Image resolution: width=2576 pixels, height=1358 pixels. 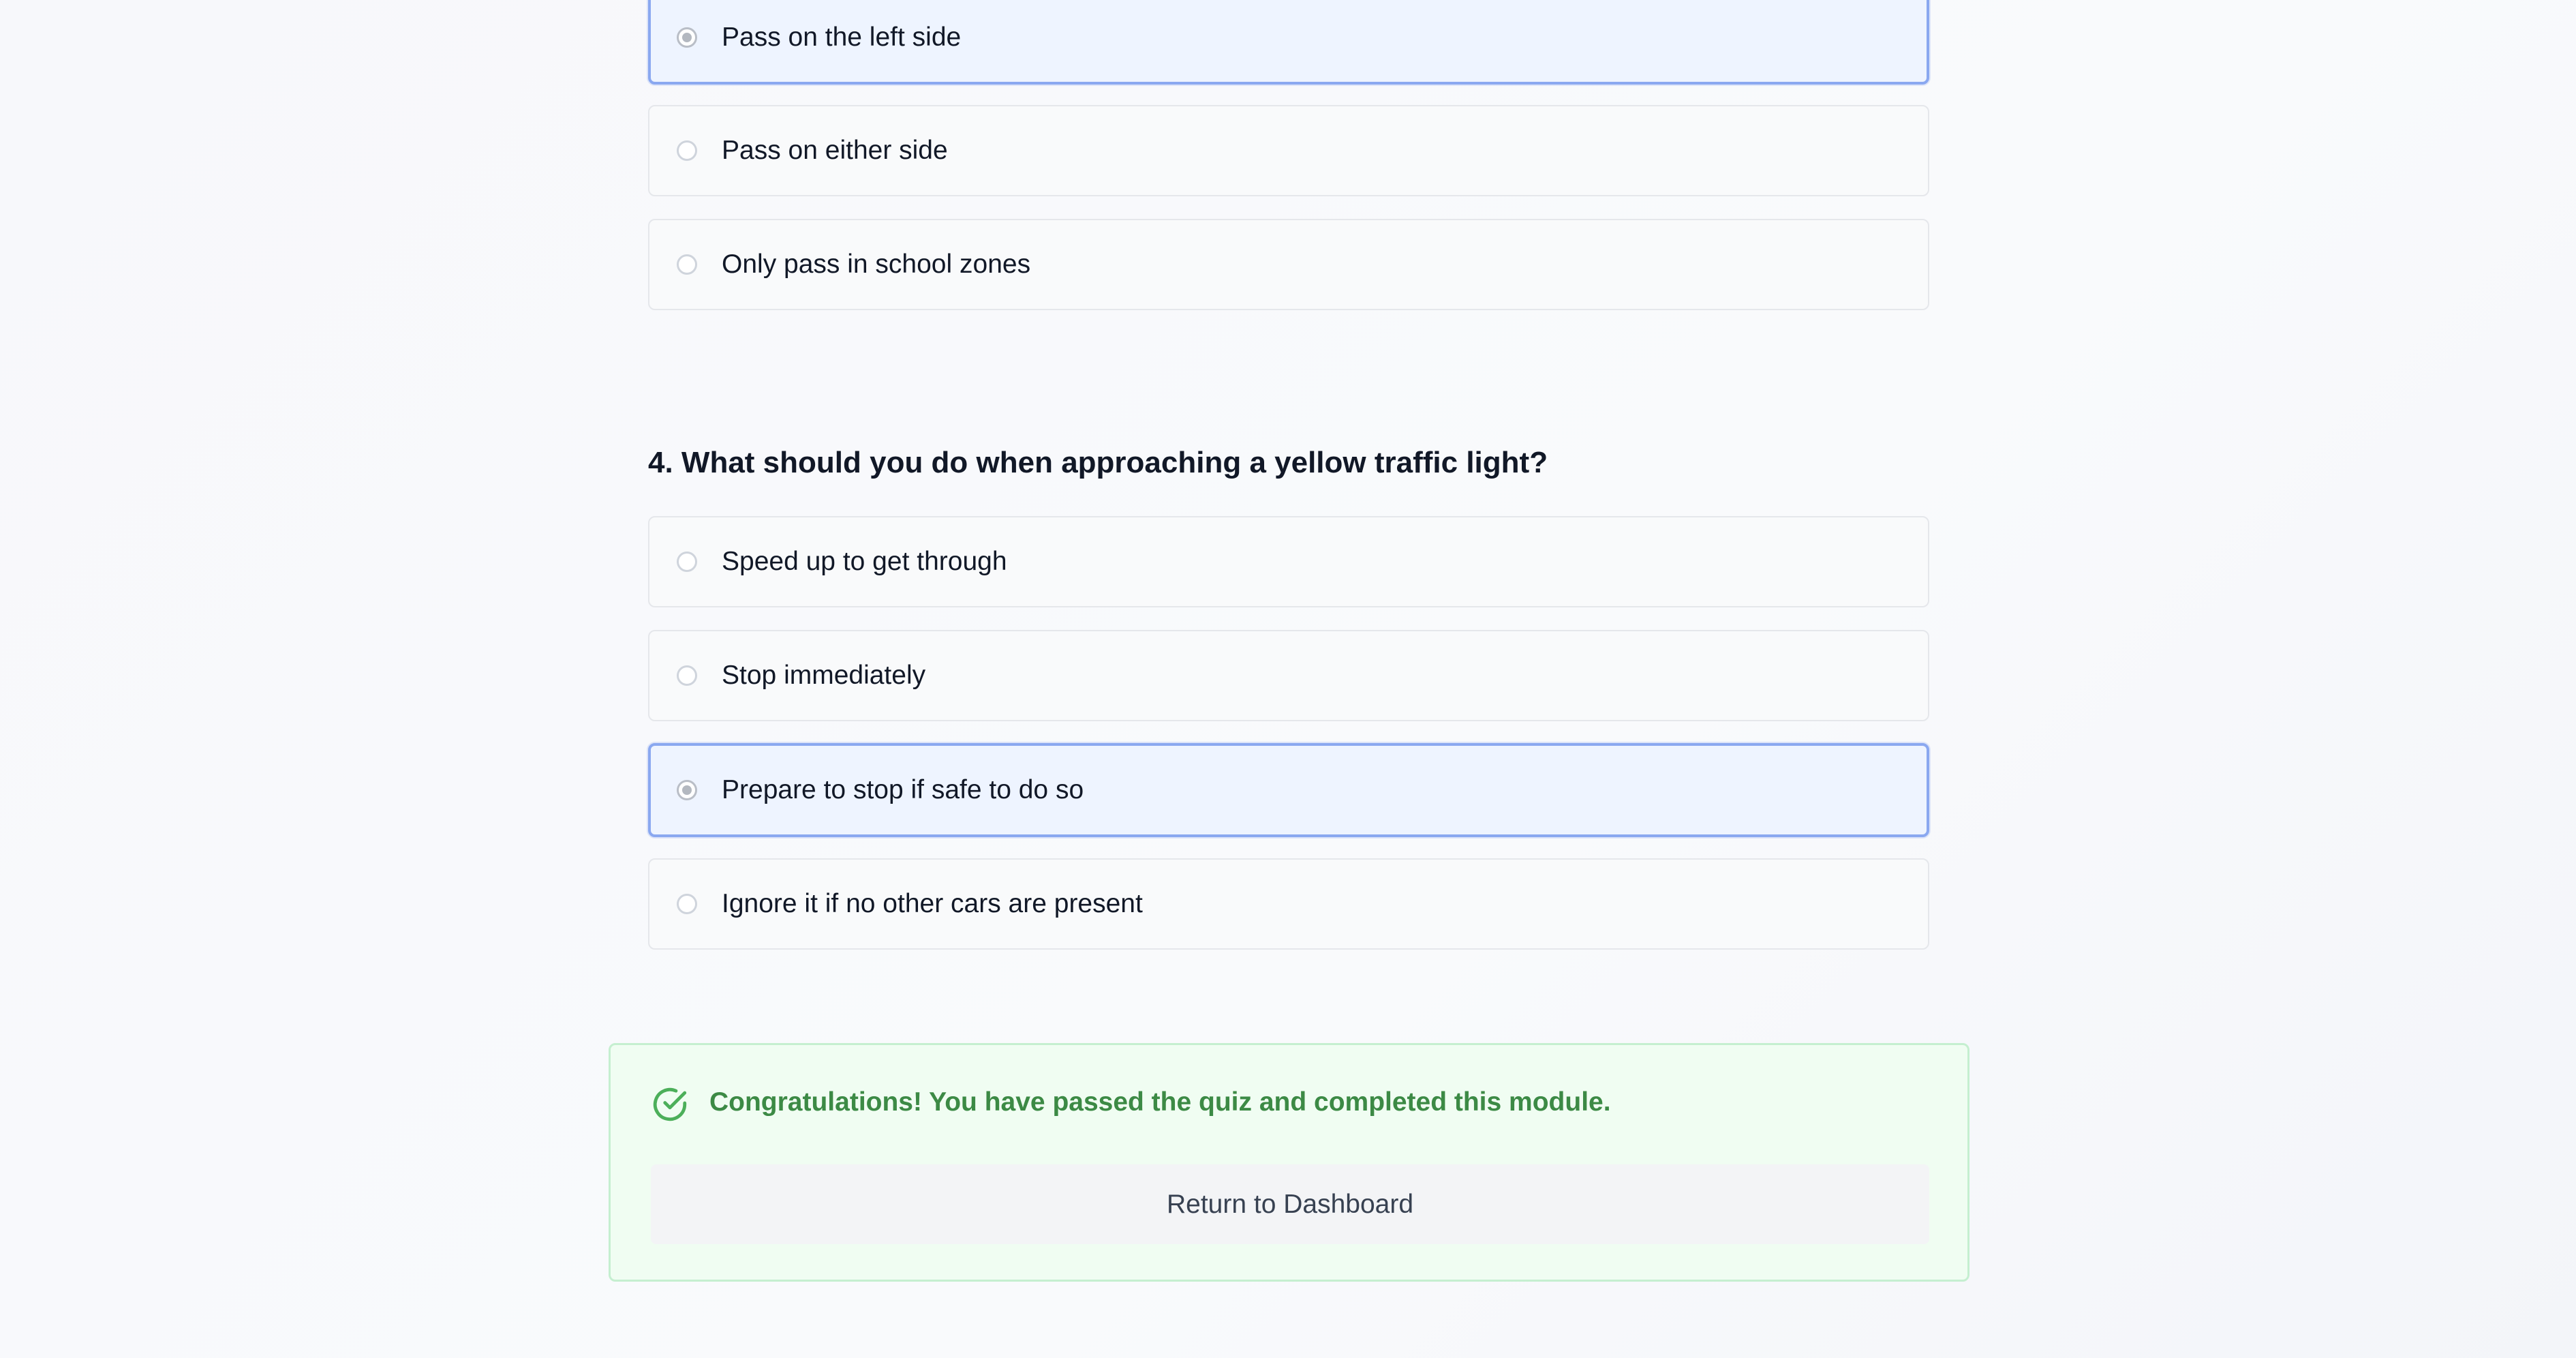 What do you see at coordinates (670, 1104) in the screenshot?
I see `check-circle-icon` at bounding box center [670, 1104].